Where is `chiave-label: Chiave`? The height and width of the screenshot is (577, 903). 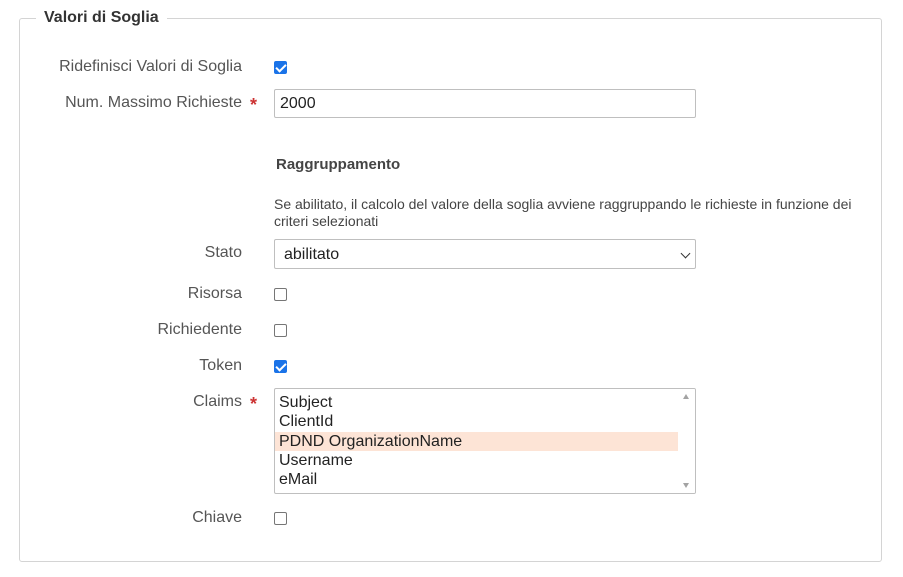
chiave-label: Chiave is located at coordinates (217, 517).